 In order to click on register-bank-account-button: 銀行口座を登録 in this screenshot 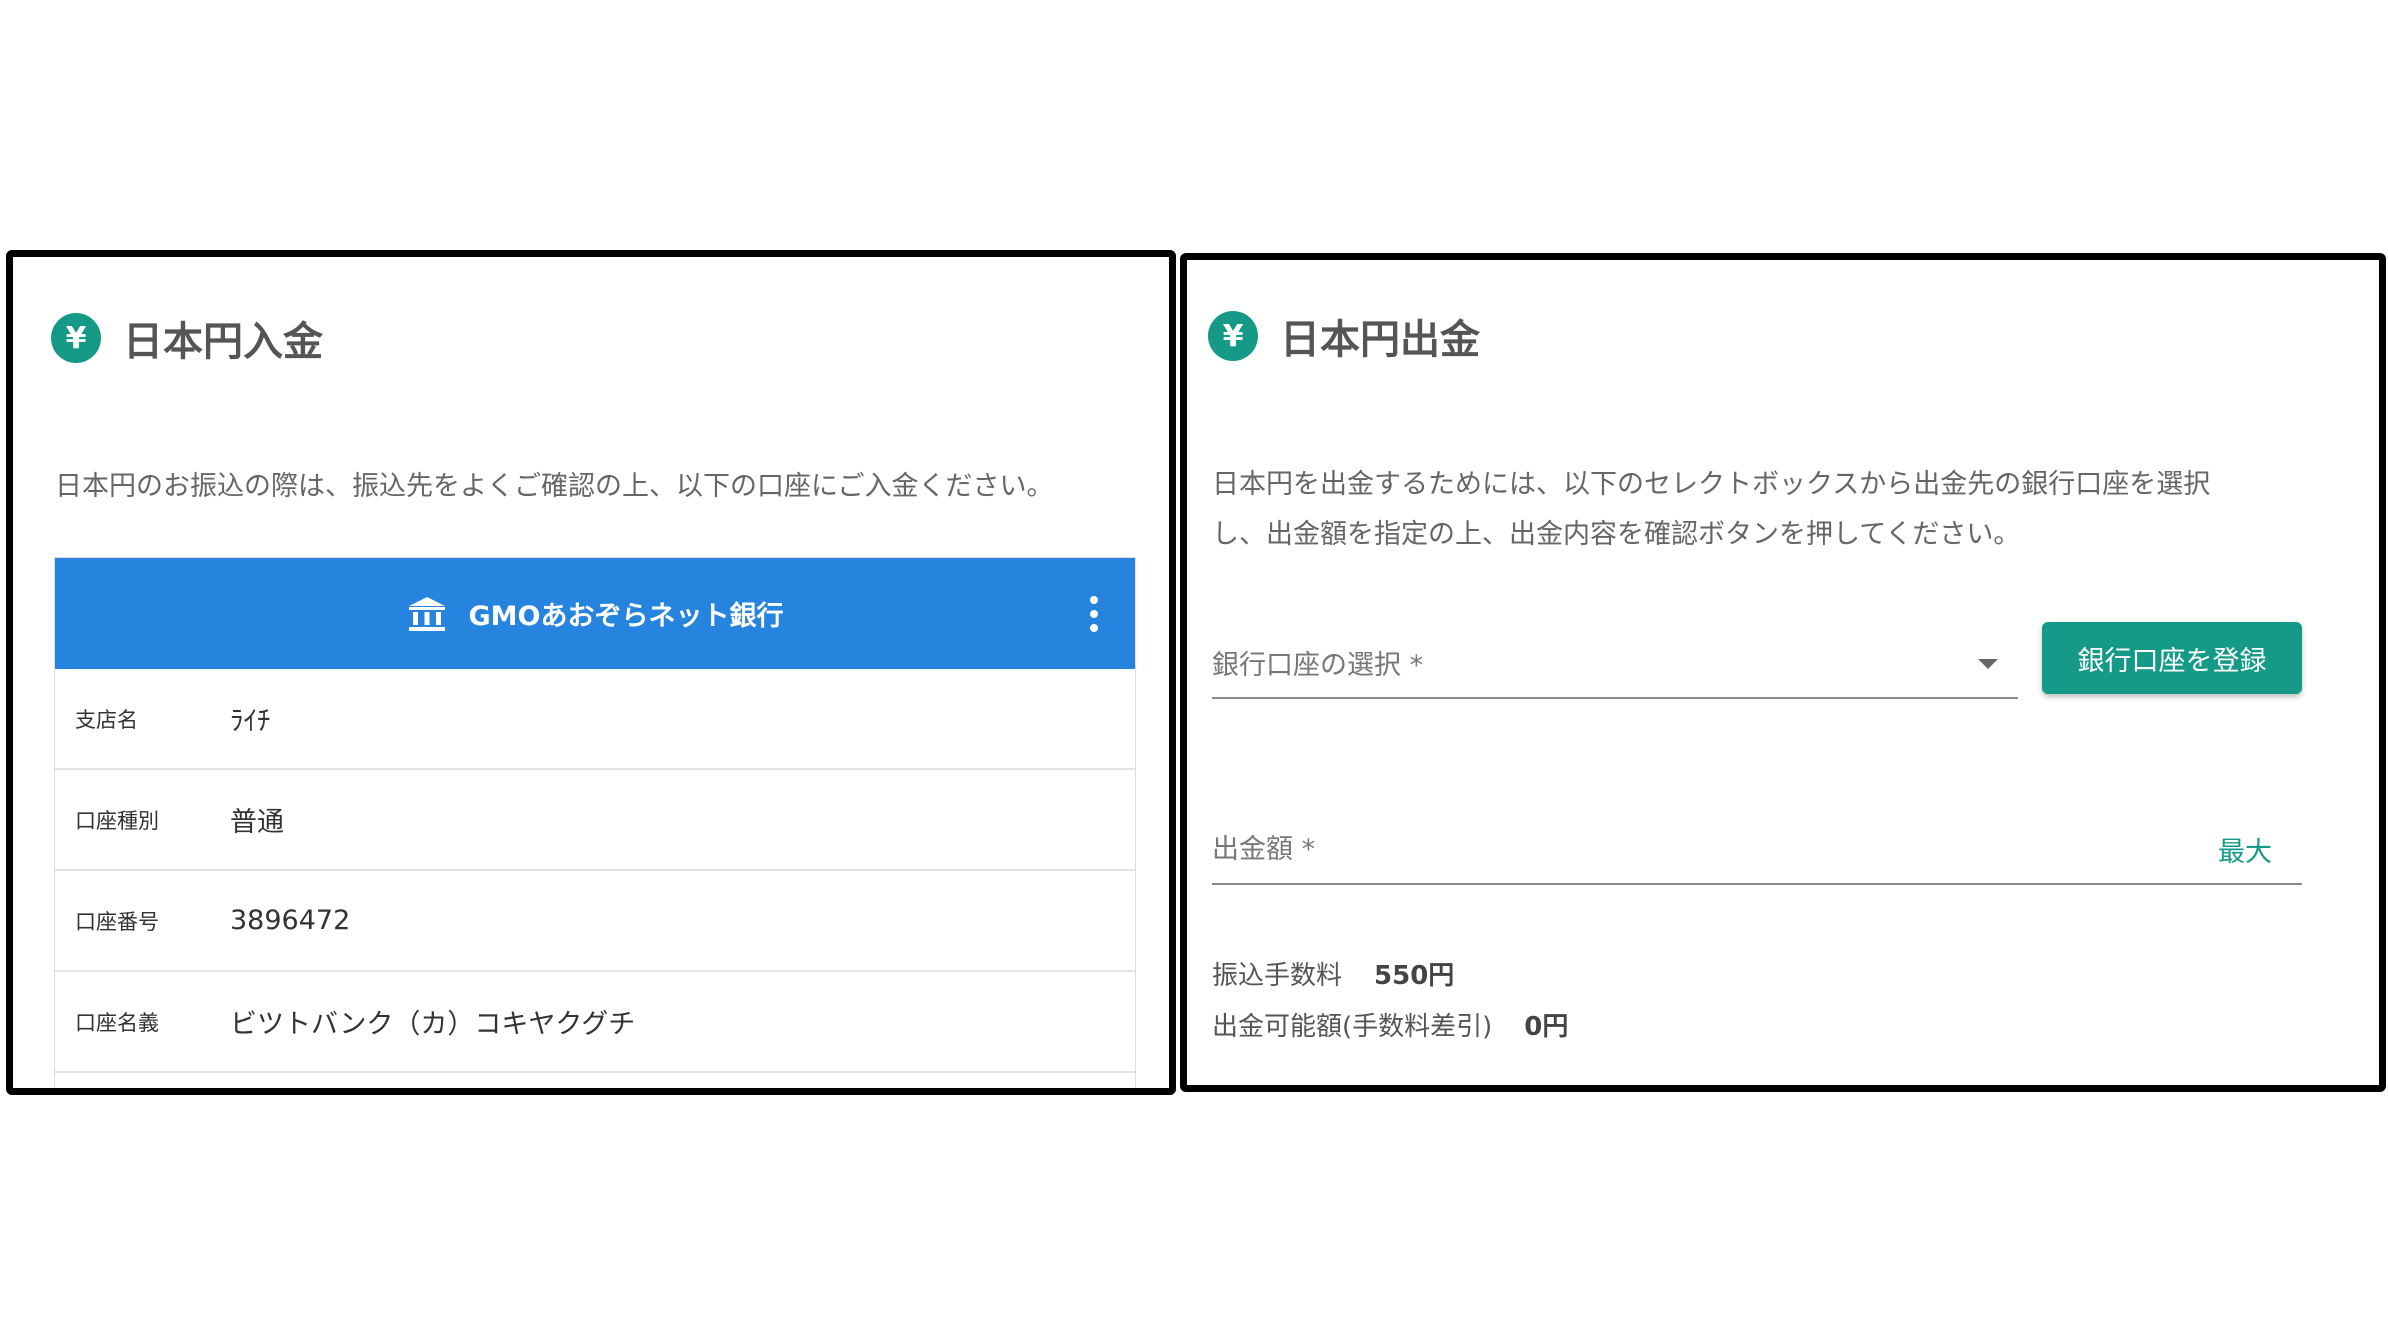, I will do `click(2172, 658)`.